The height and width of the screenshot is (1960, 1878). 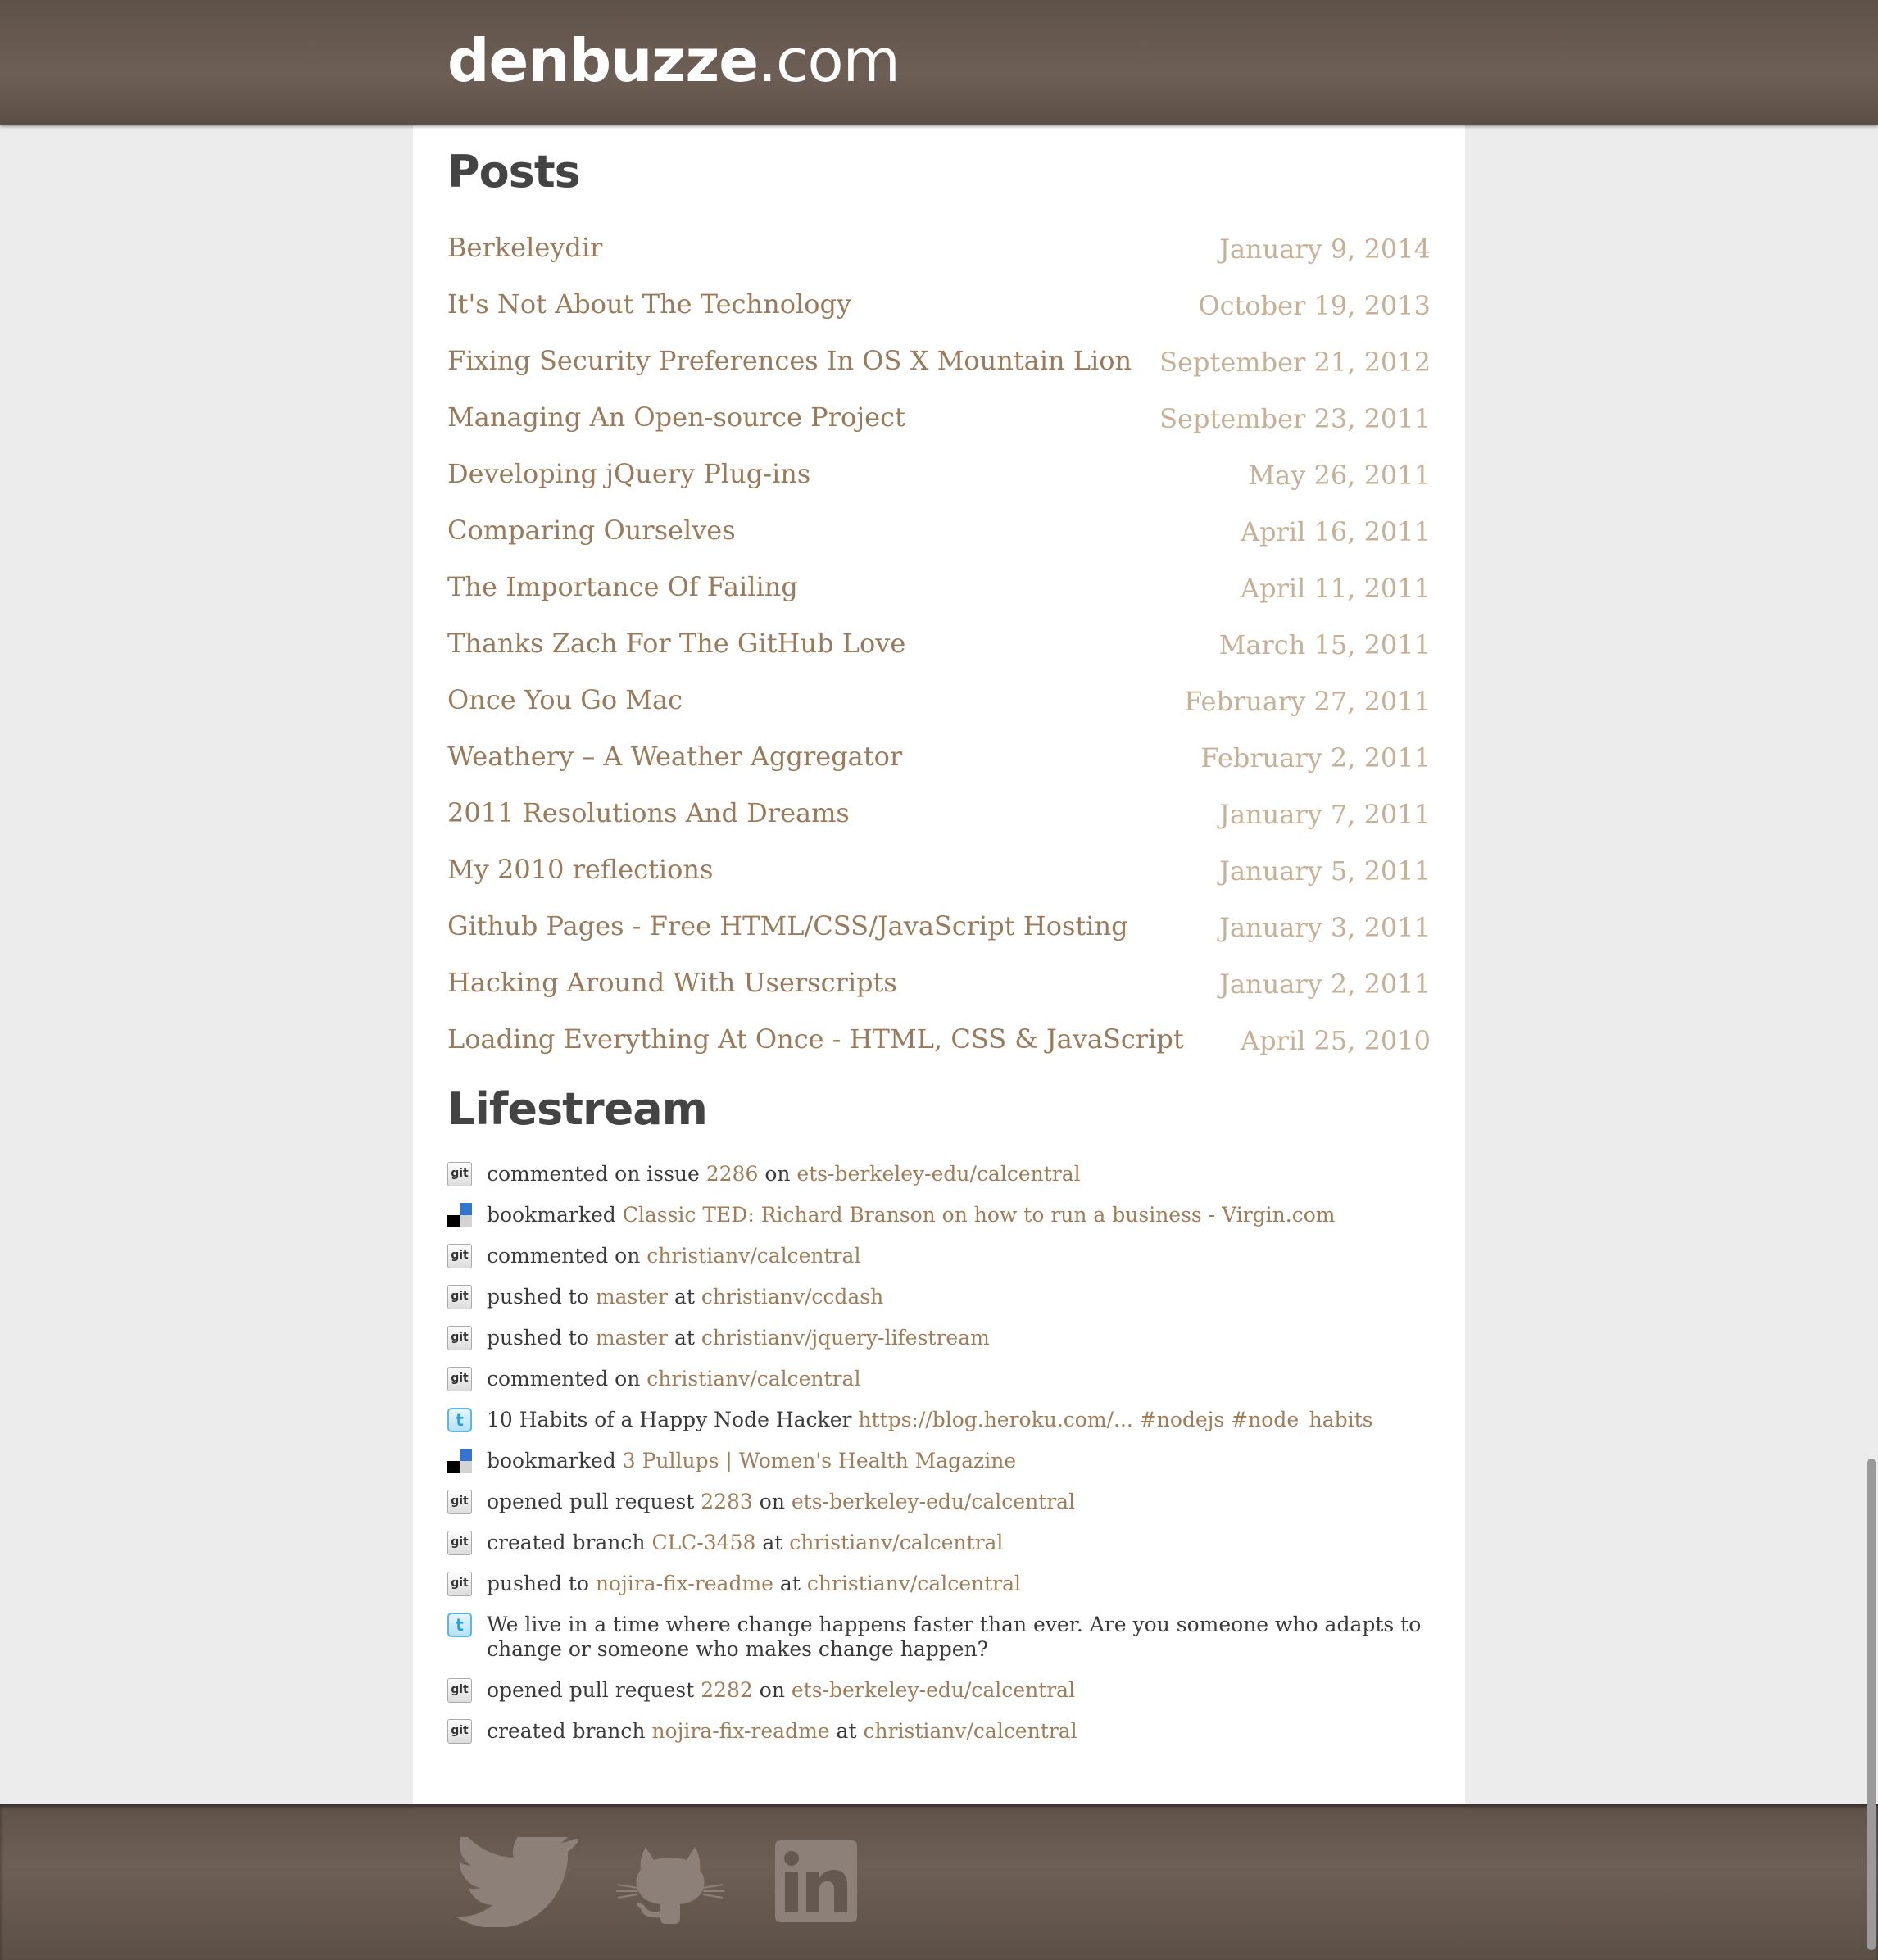 I want to click on post-title-link: Thanks Zach For The GitHub Love, so click(x=676, y=643).